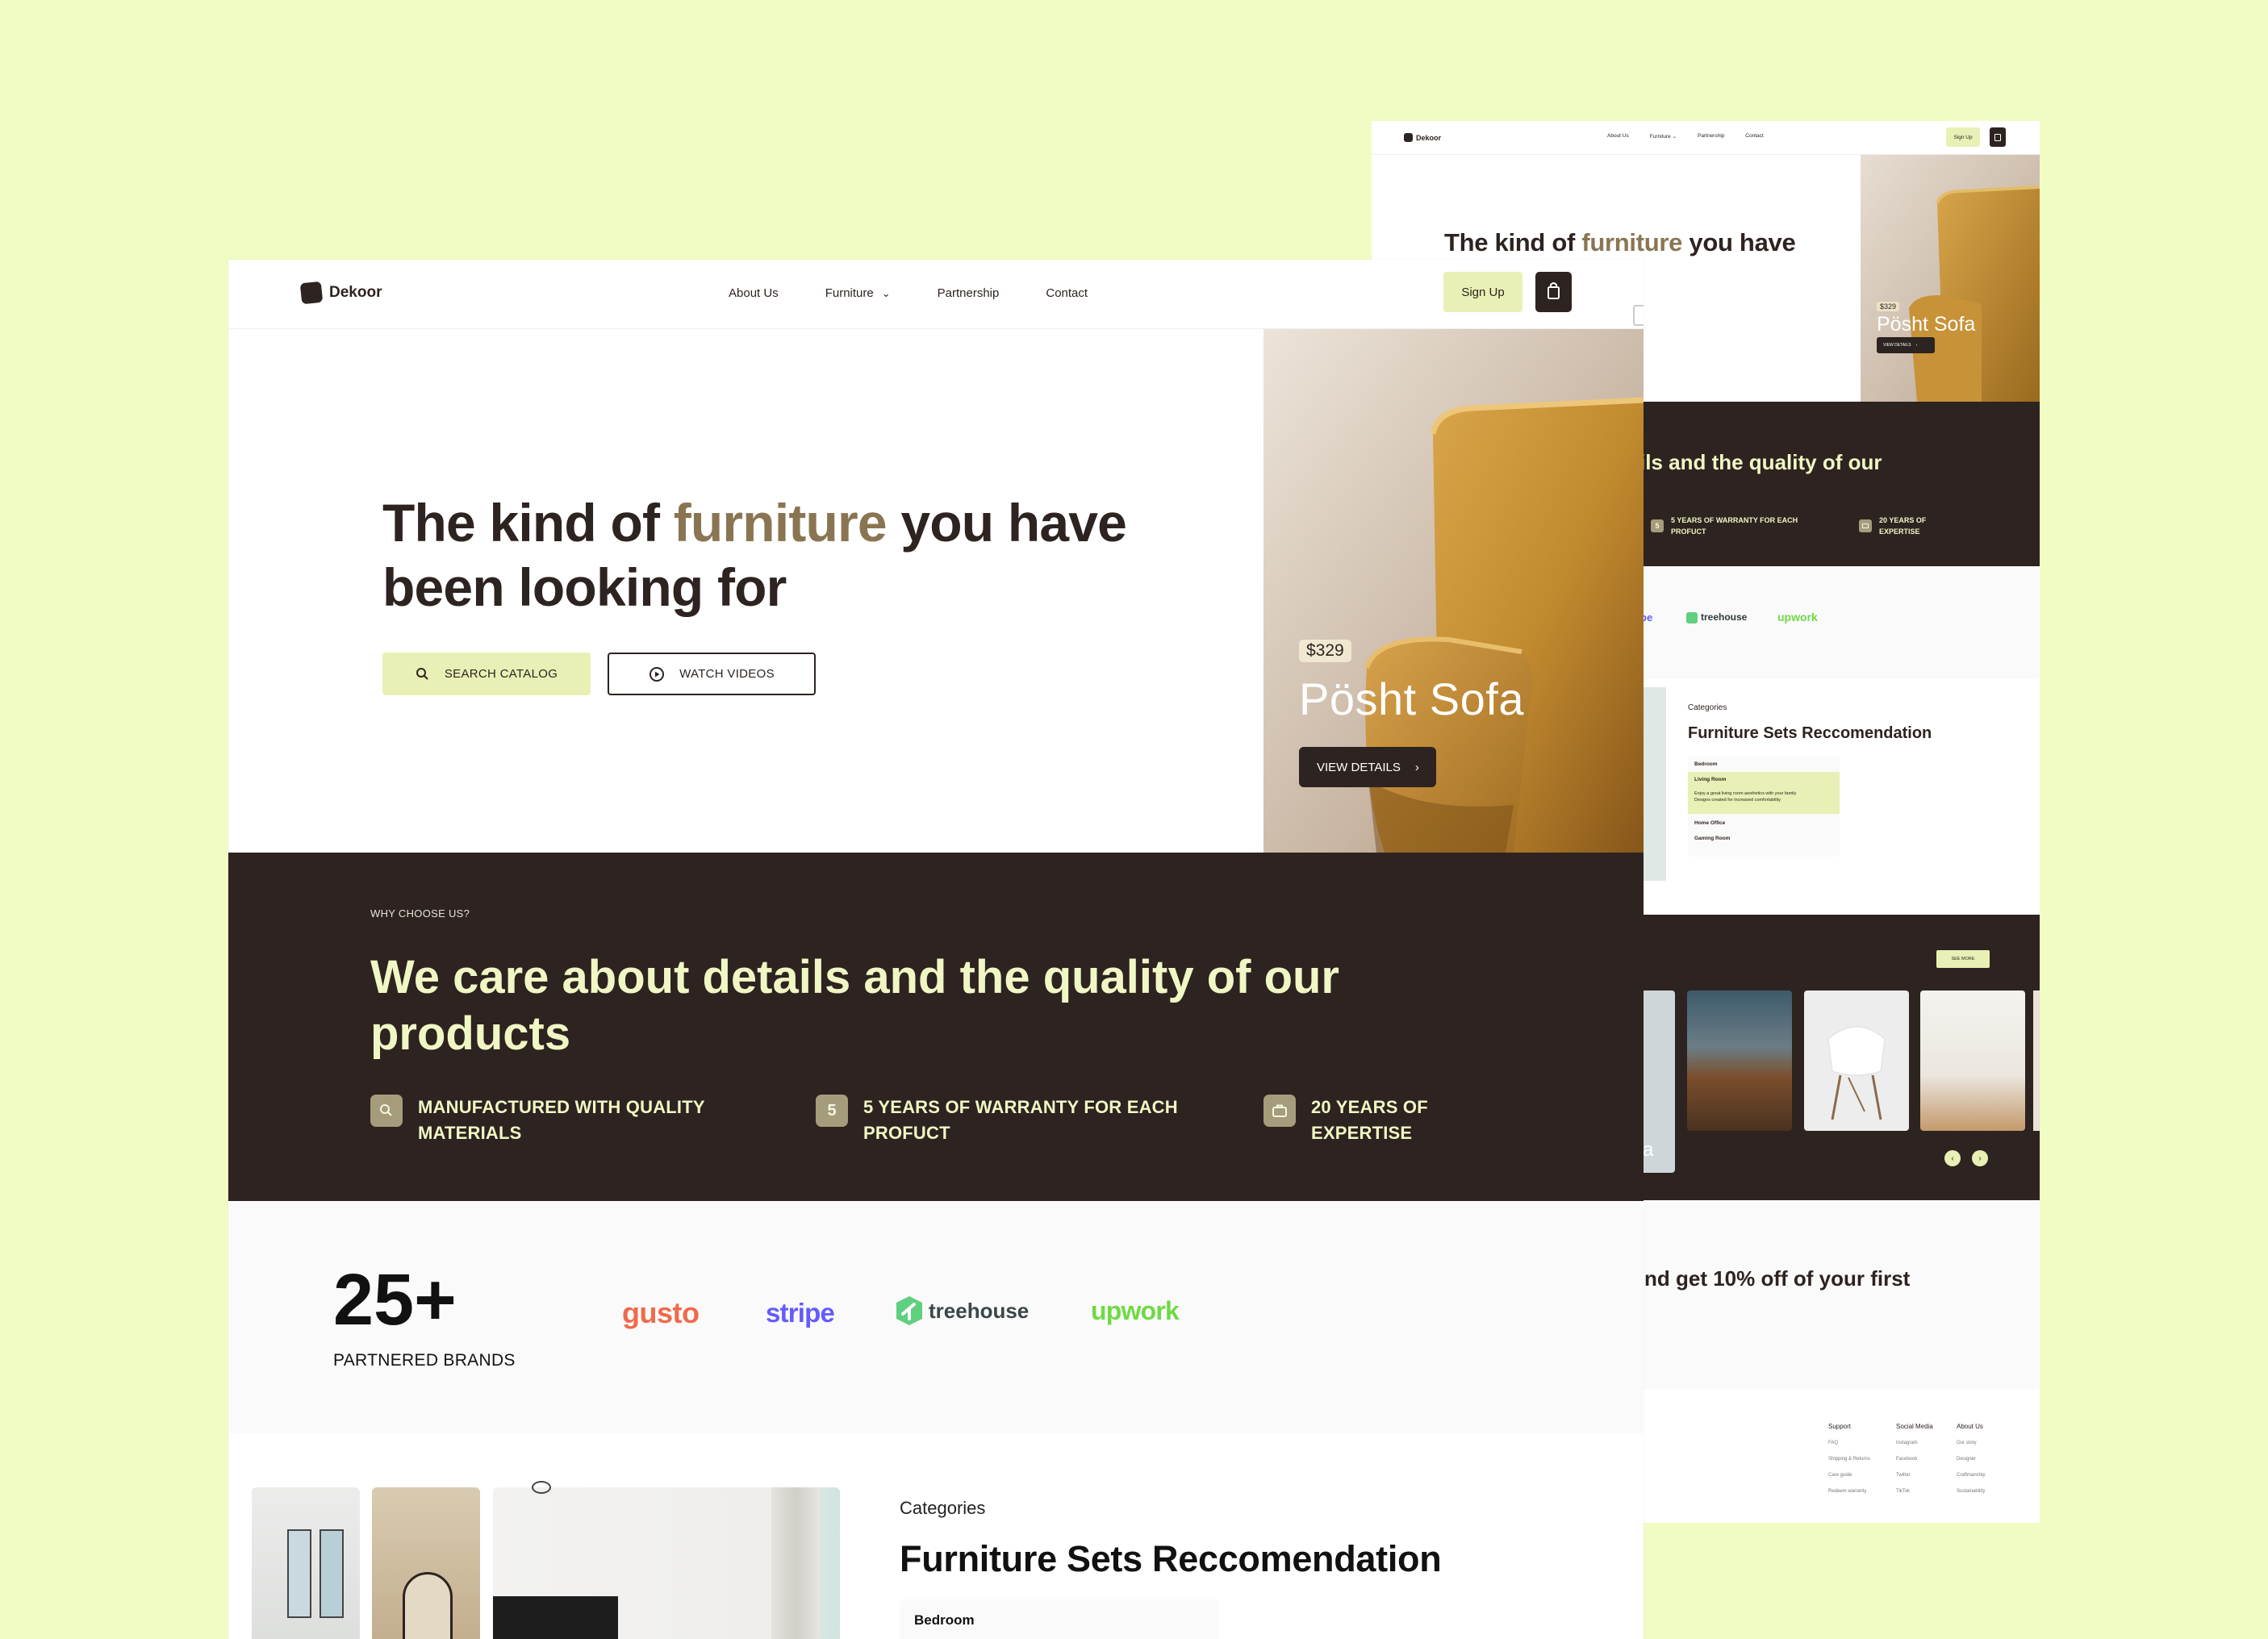 The image size is (2268, 1639). I want to click on hero-title-highlight: furniture, so click(1632, 242).